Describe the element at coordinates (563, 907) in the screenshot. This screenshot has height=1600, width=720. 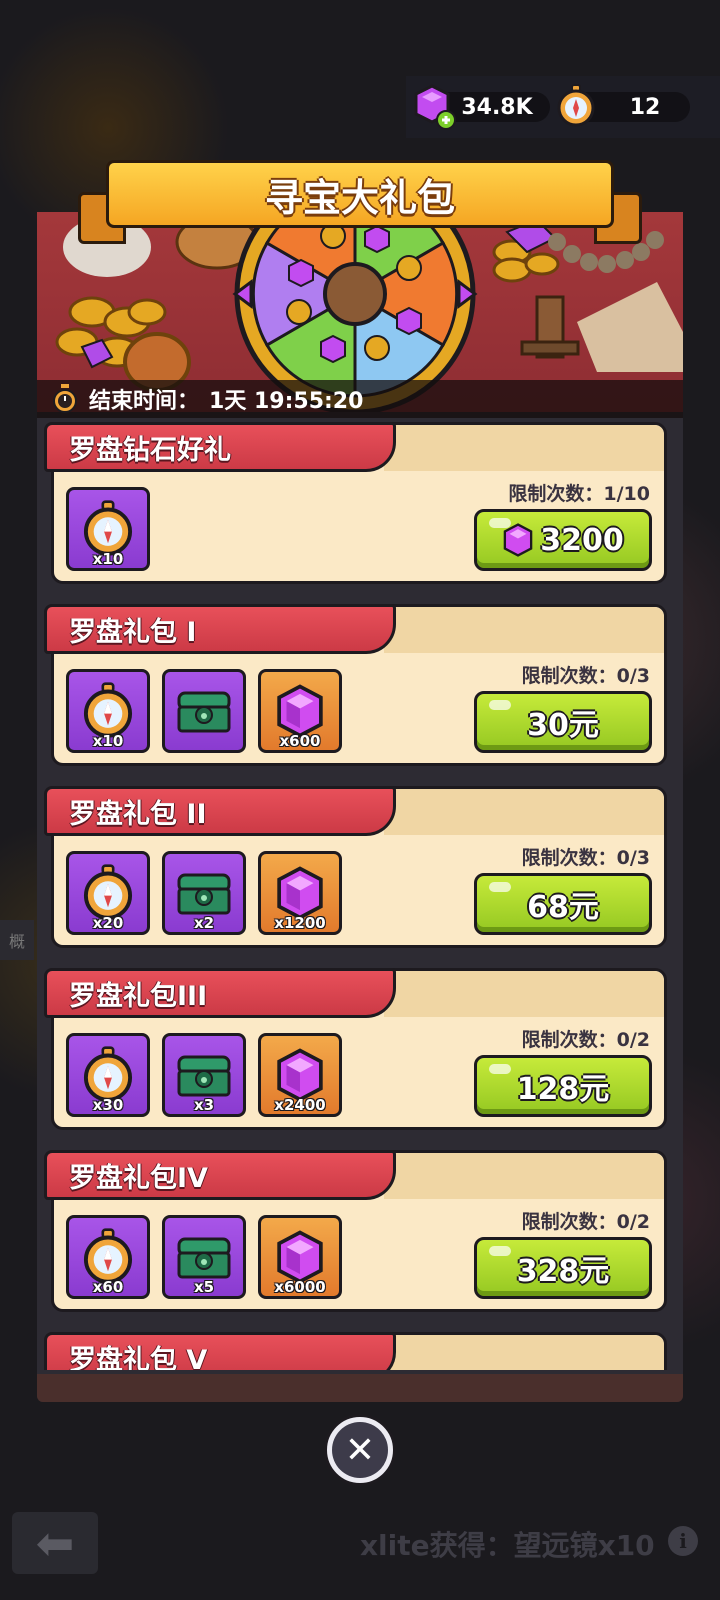
I see `price-label: 68元` at that location.